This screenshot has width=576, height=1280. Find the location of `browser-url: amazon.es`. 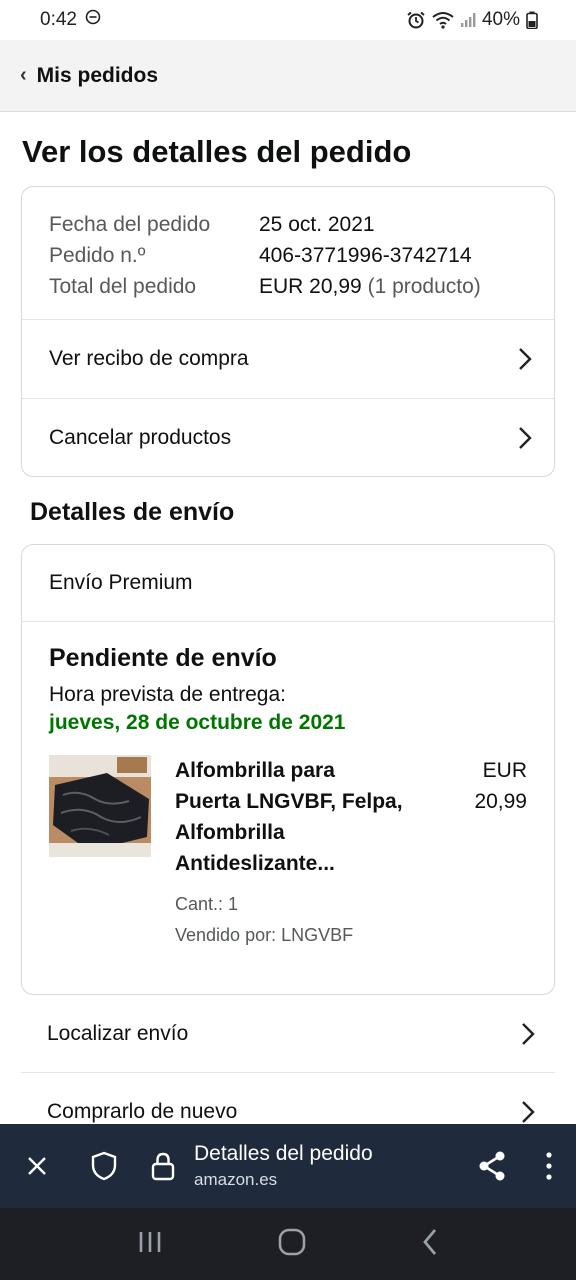

browser-url: amazon.es is located at coordinates (236, 1179).